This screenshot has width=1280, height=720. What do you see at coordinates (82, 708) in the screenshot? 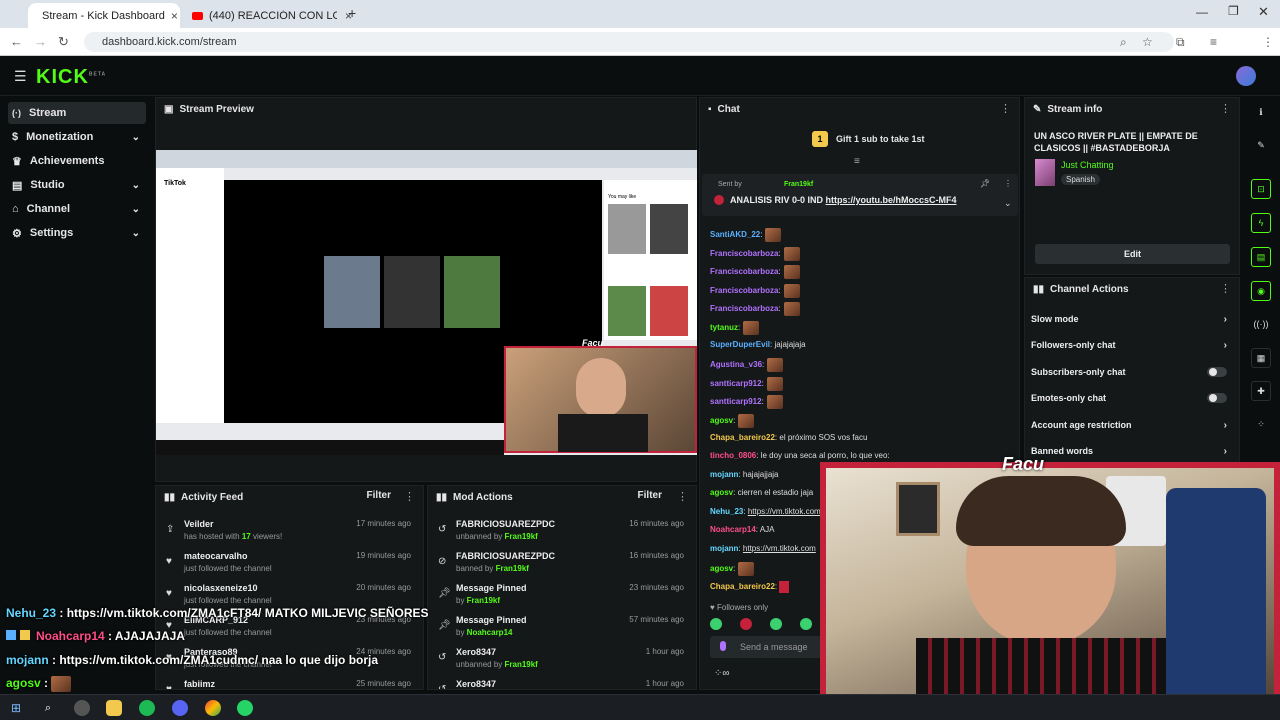
I see `app-icon` at bounding box center [82, 708].